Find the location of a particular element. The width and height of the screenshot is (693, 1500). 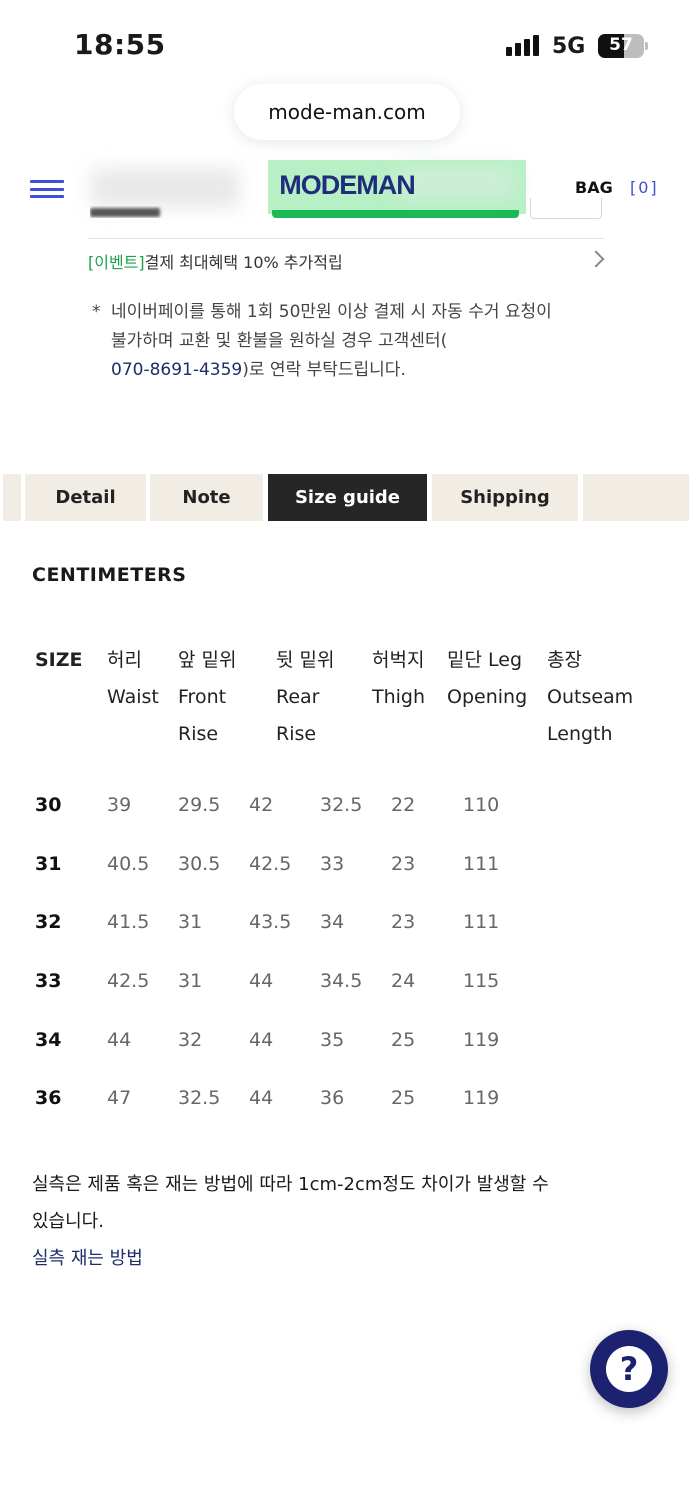

notice-line-1: 네이버페이를 통해 1회 50만원 이상 결제 시 자동 수거 요청이 is located at coordinates (331, 312).